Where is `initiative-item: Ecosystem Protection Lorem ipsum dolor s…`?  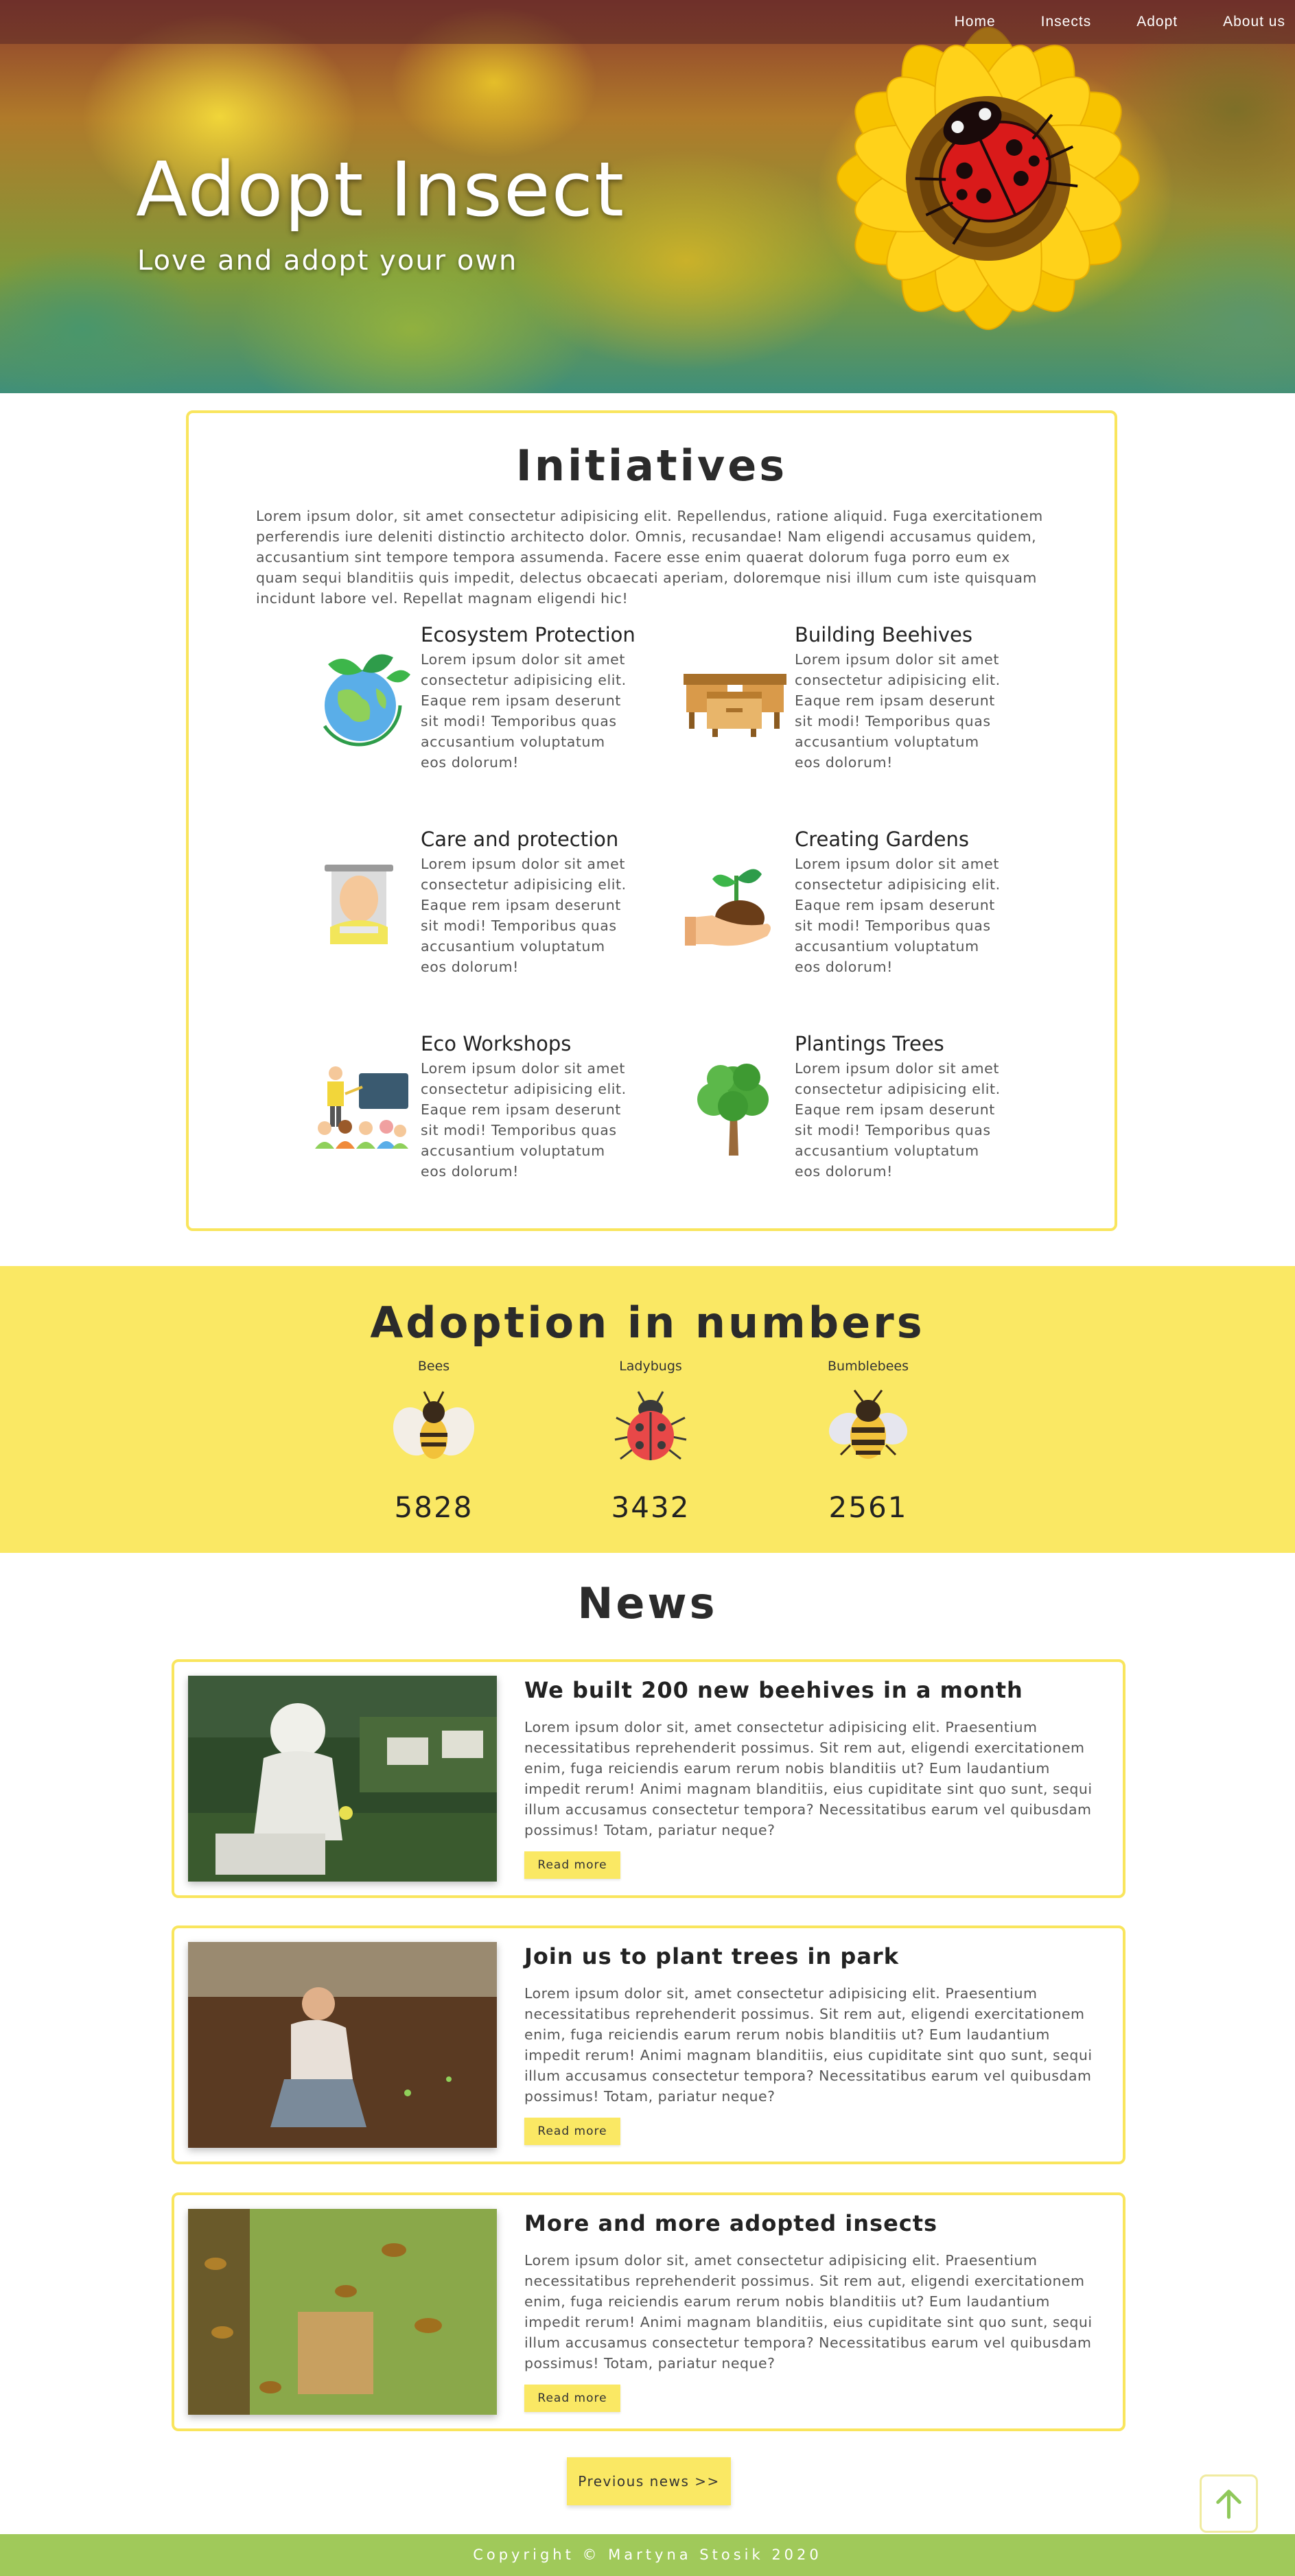
initiative-item: Ecosystem Protection Lorem ipsum dolor s… is located at coordinates (489, 712).